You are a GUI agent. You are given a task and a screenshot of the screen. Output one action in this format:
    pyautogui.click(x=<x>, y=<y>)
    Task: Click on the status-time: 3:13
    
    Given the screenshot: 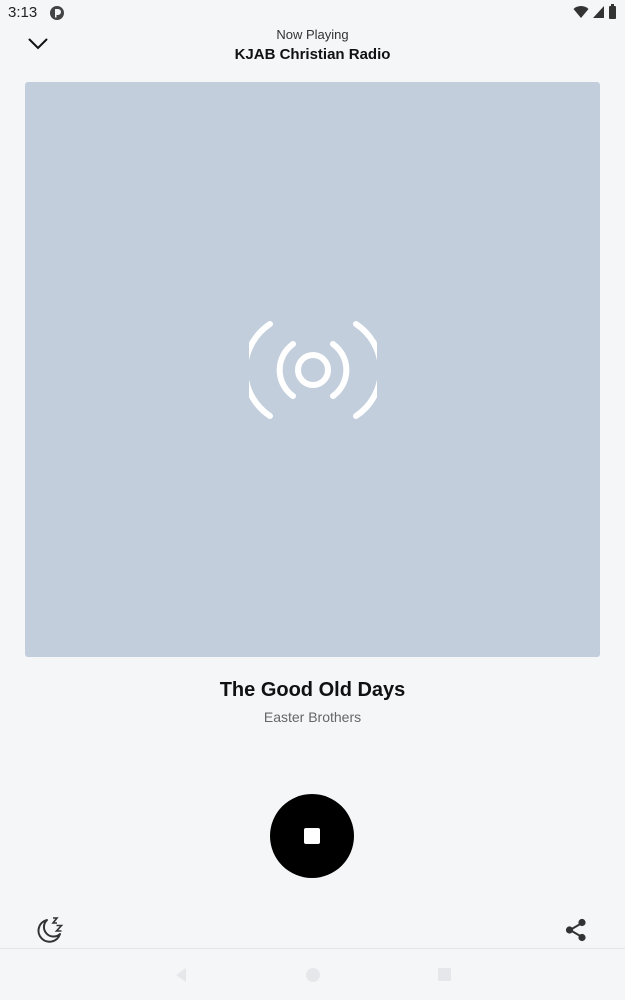 What is the action you would take?
    pyautogui.click(x=23, y=12)
    